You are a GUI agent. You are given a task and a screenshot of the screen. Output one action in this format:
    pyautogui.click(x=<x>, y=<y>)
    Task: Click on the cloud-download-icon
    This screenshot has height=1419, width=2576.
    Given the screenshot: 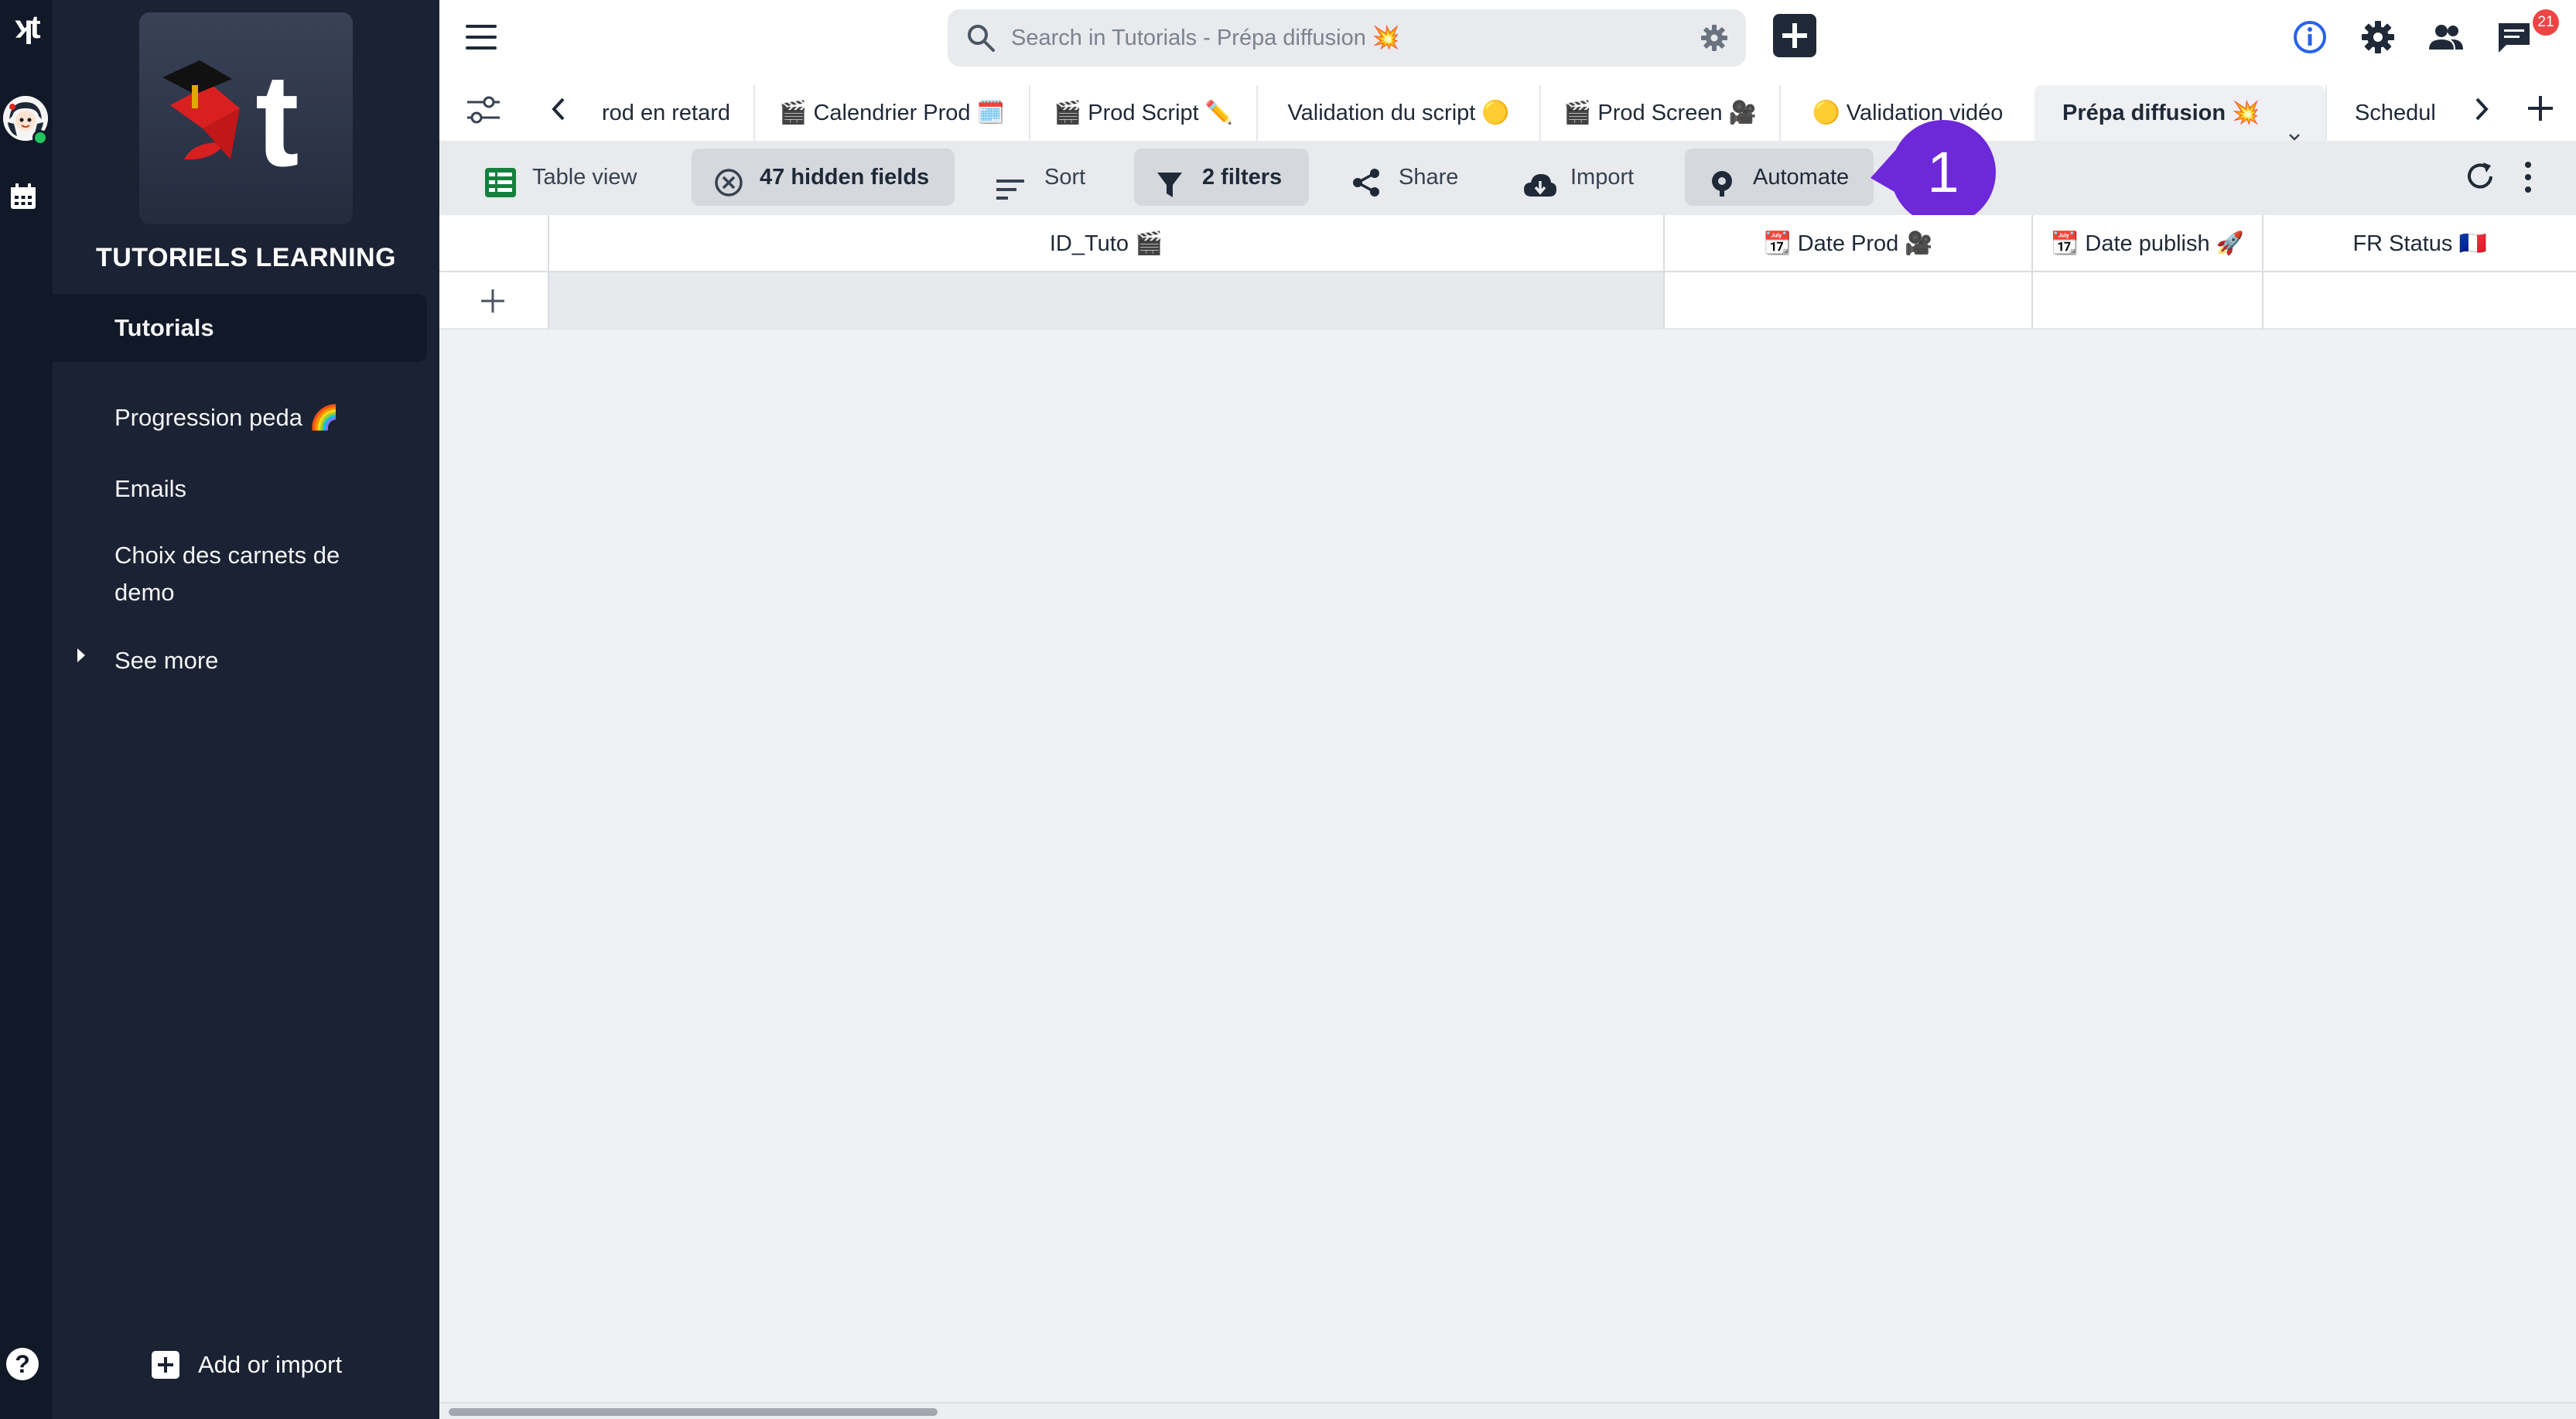 What is the action you would take?
    pyautogui.click(x=1540, y=180)
    